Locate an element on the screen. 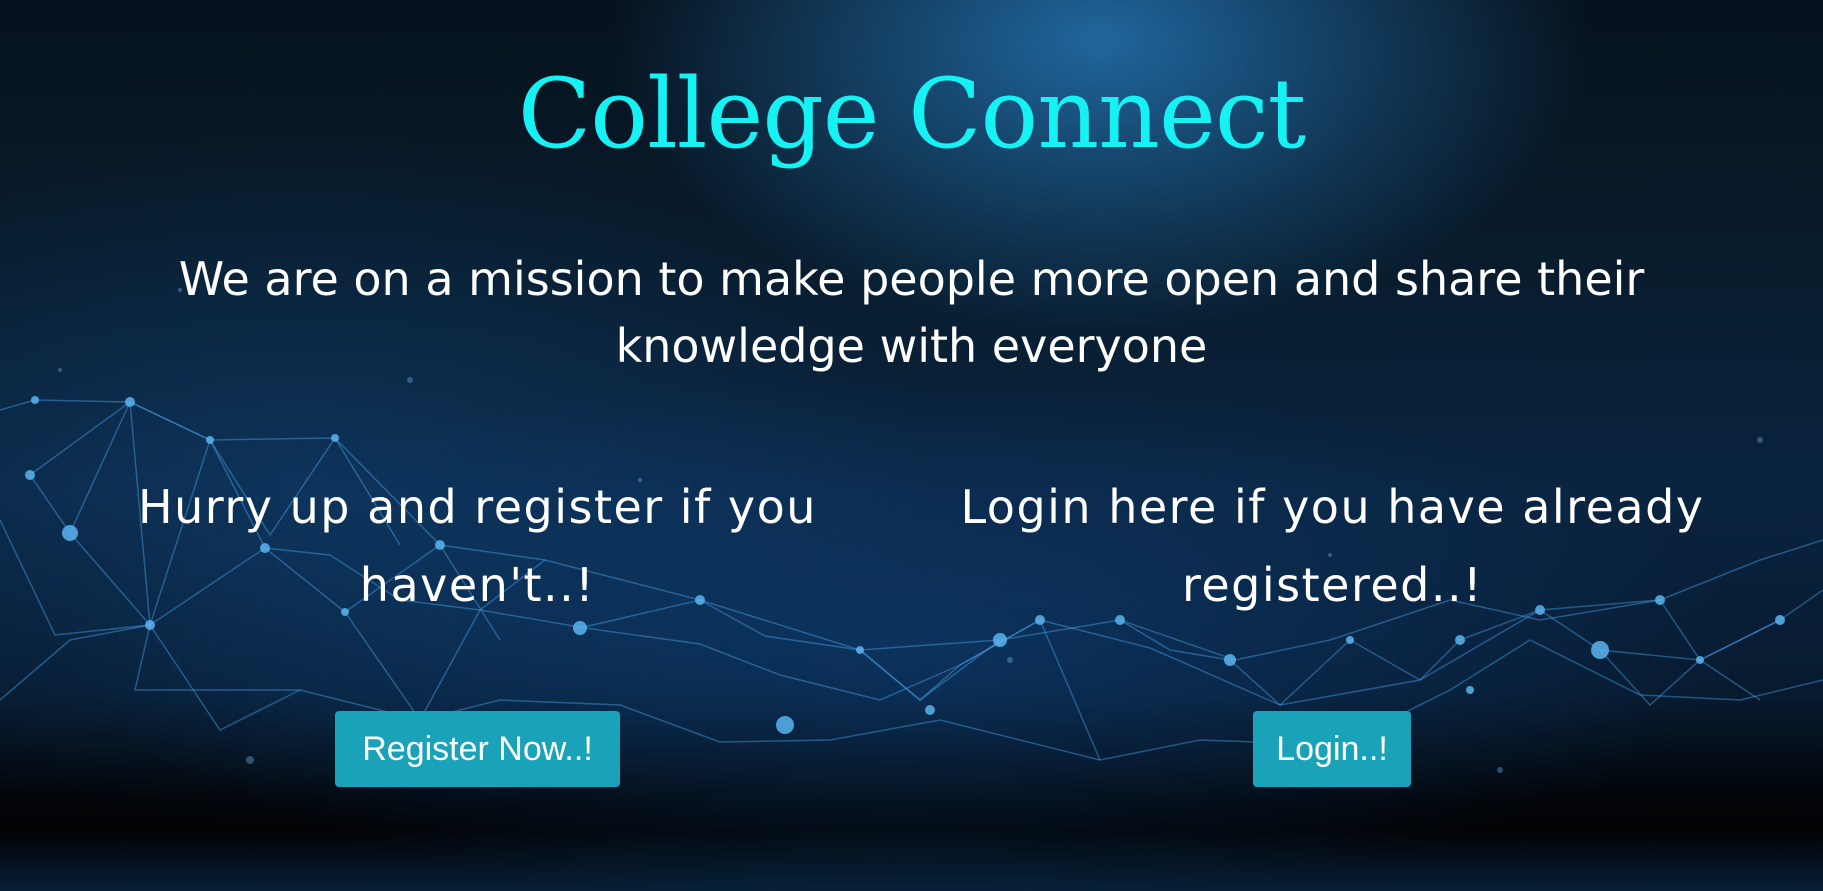  page-title: College Connect is located at coordinates (911, 114).